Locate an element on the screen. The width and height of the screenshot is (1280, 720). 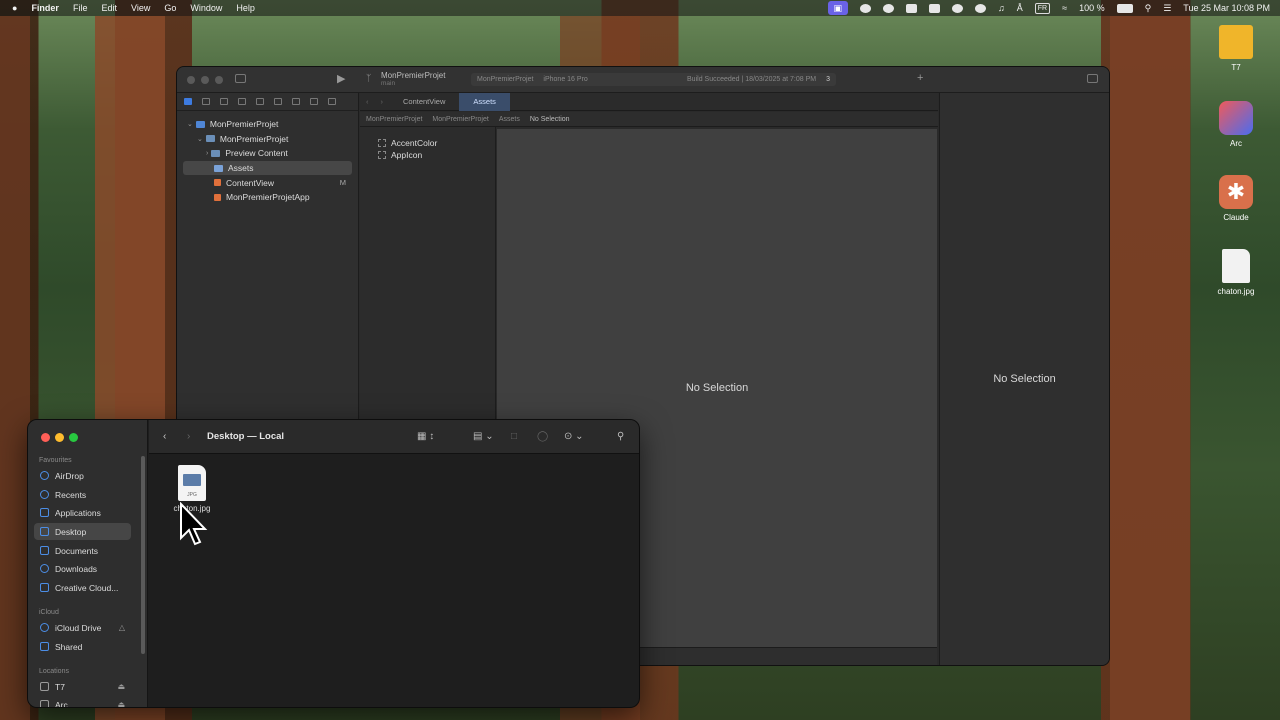
warnings-count: 3 is located at coordinates (828, 79).